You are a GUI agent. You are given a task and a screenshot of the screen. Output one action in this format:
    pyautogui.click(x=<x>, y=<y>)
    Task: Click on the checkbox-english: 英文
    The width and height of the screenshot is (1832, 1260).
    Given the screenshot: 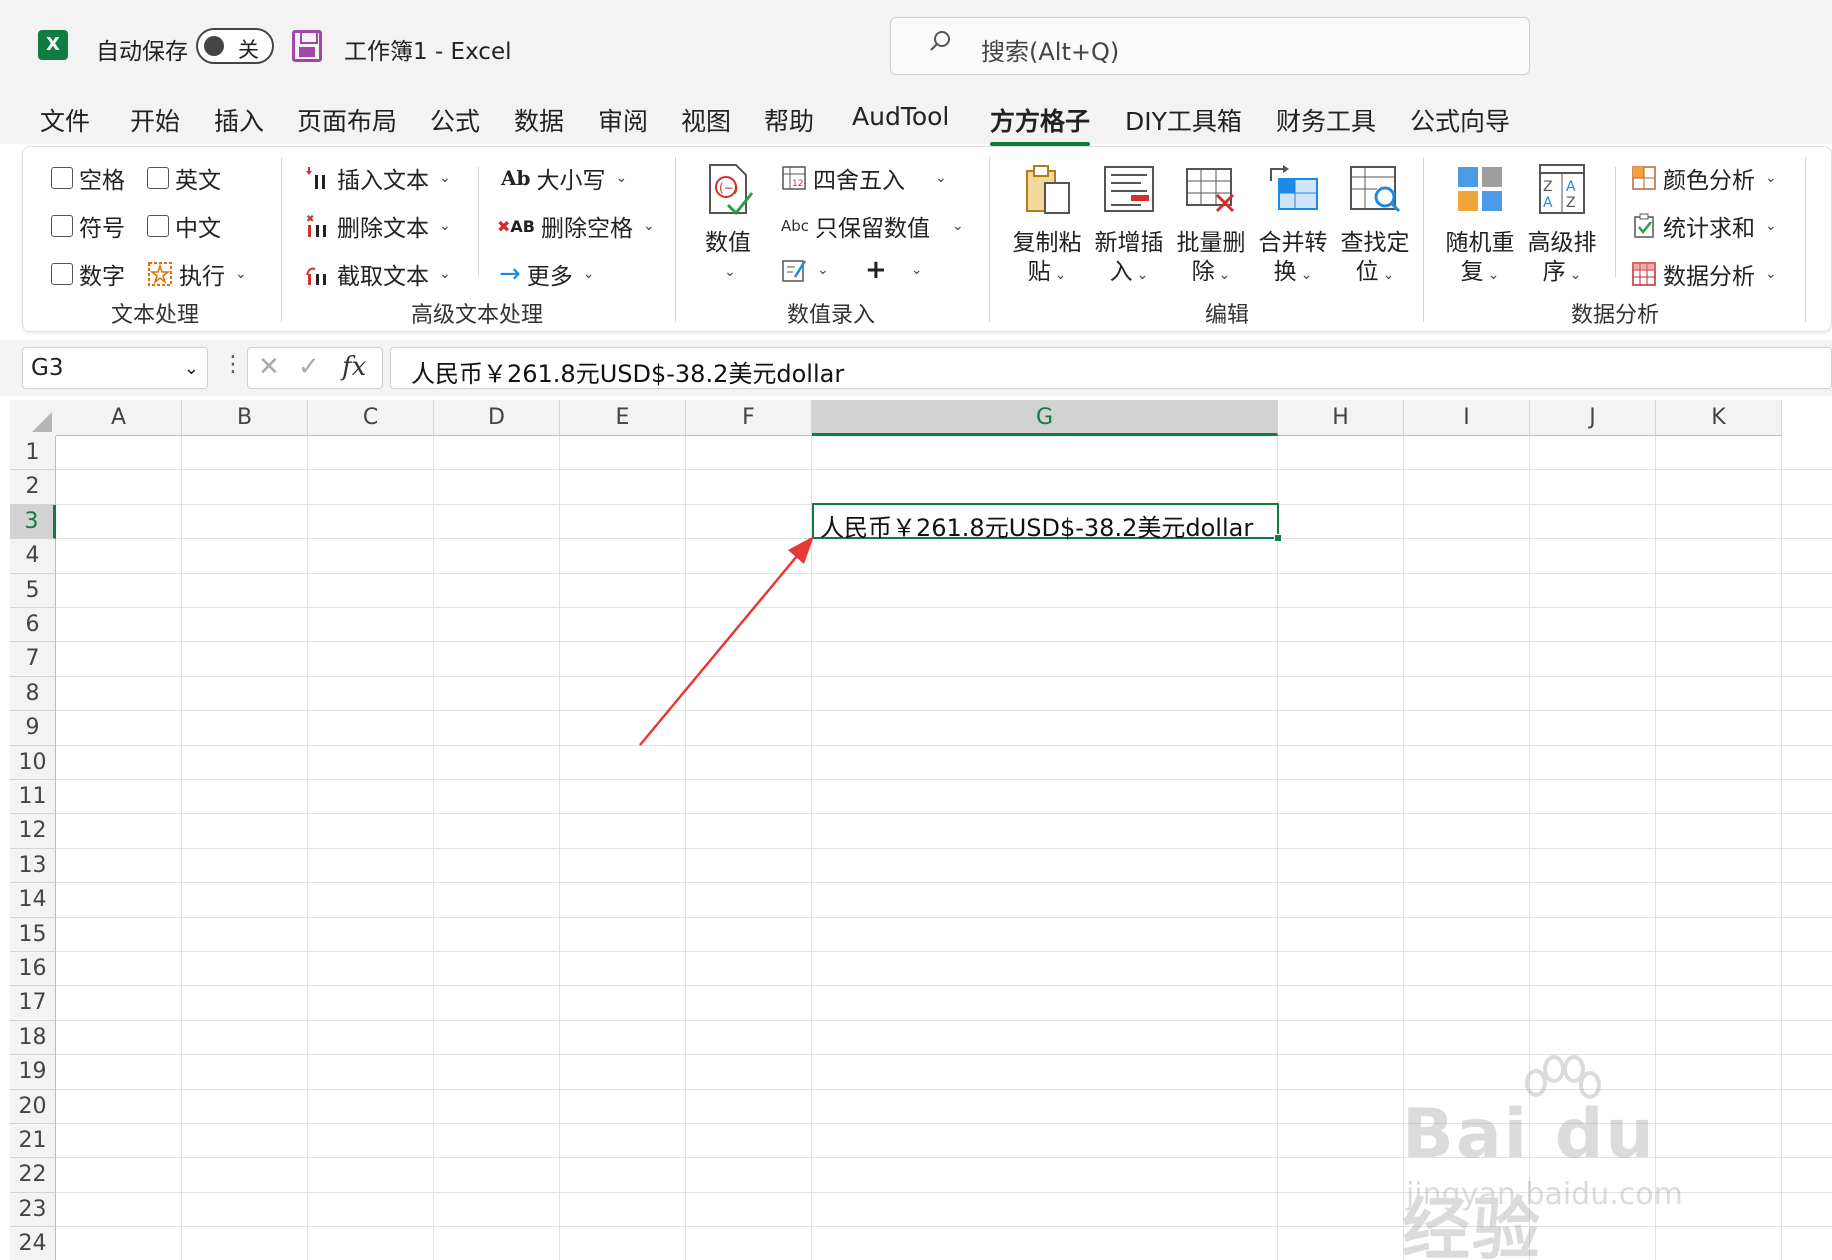 What is the action you would take?
    pyautogui.click(x=184, y=178)
    